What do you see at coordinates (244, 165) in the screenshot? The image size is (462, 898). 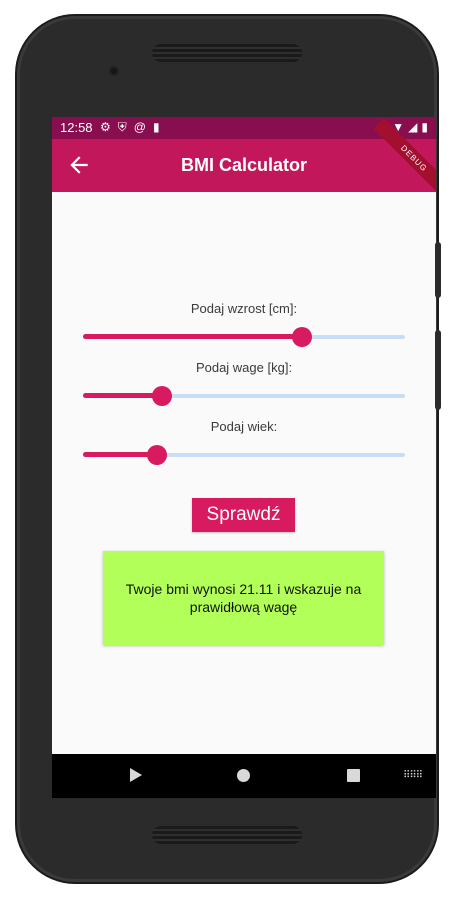 I see `page-title: BMI Calculator` at bounding box center [244, 165].